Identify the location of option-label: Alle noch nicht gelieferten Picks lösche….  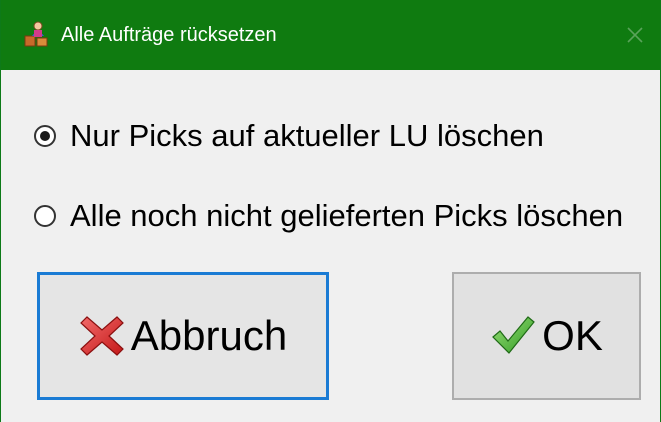
(347, 215).